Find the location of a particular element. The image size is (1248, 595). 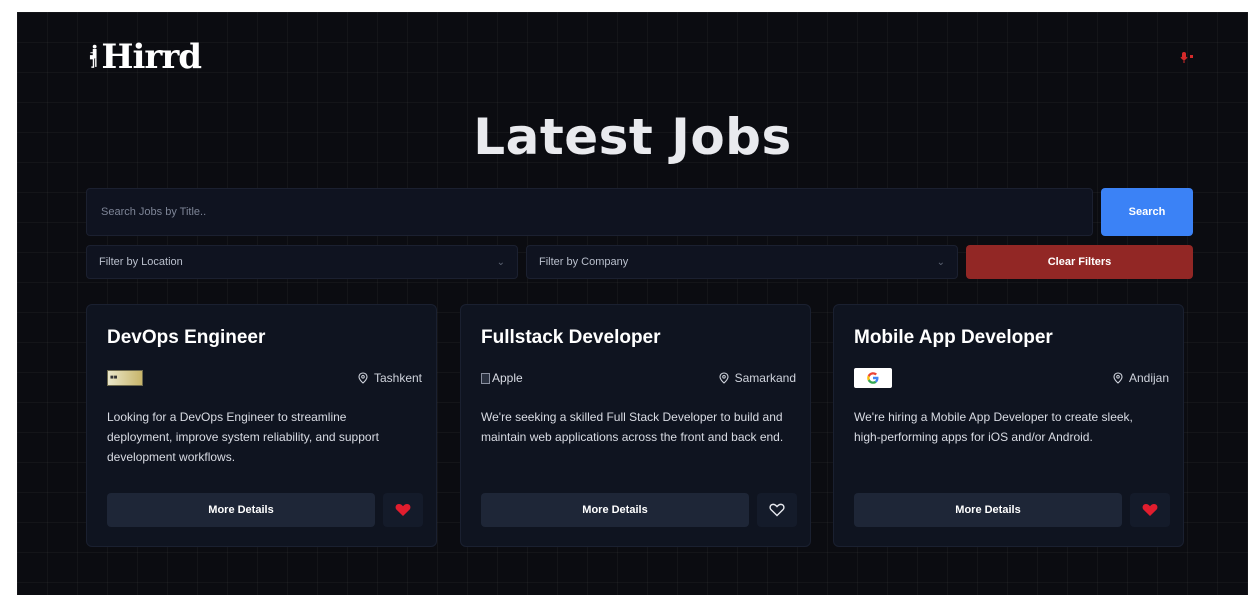

job-location: Tashkent is located at coordinates (390, 378).